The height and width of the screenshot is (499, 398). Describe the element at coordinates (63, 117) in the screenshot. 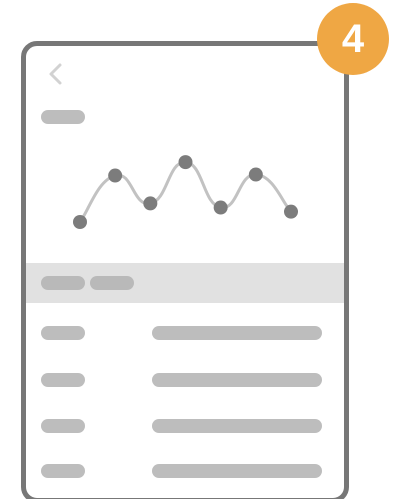

I see `page-title-placeholder` at that location.